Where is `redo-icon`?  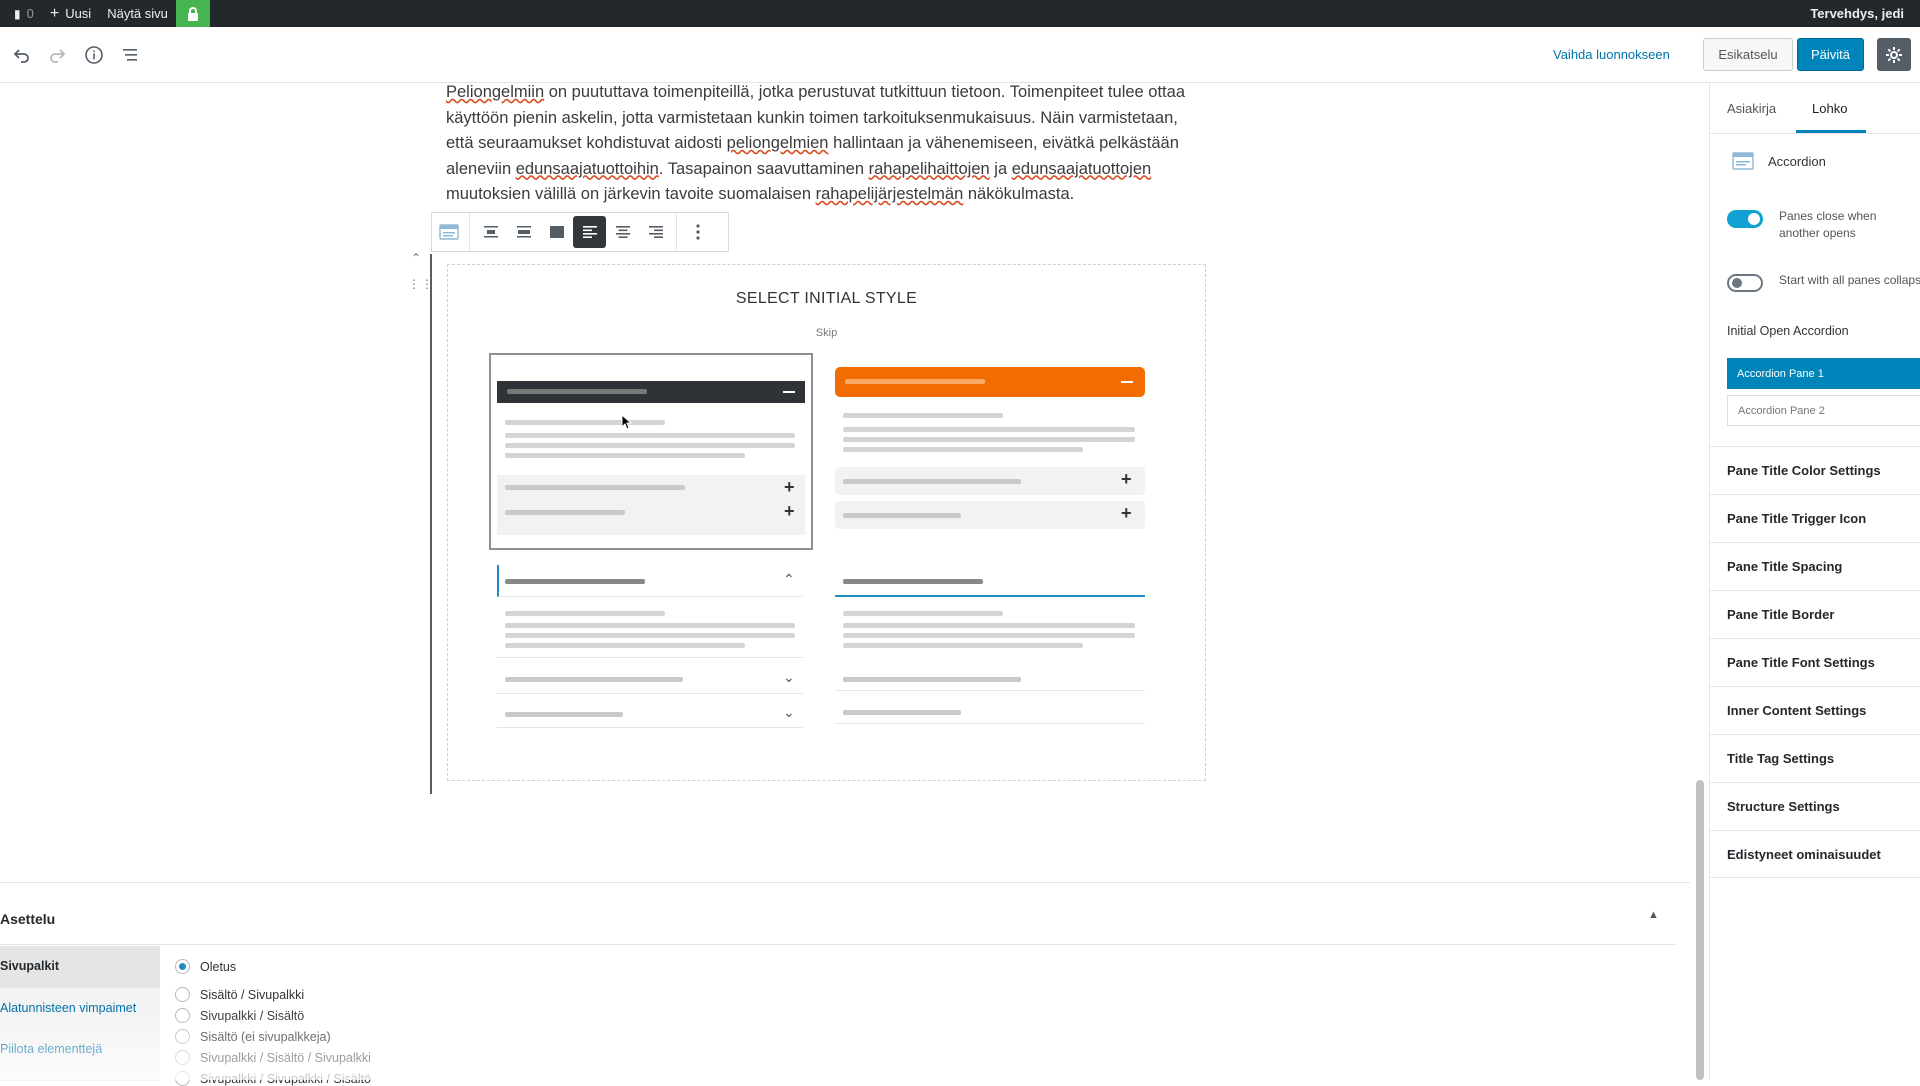 redo-icon is located at coordinates (57, 55).